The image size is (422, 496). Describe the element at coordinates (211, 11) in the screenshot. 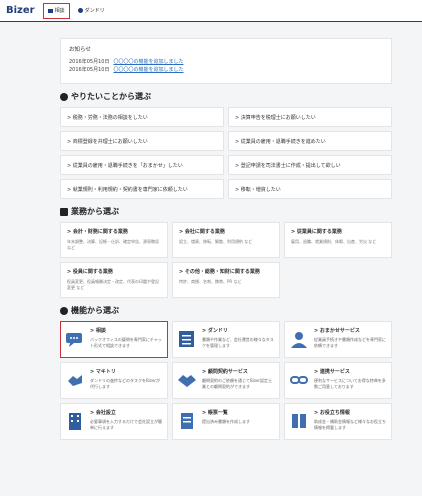

I see `top-navbar: Bizer 相談 ダンドリ` at that location.